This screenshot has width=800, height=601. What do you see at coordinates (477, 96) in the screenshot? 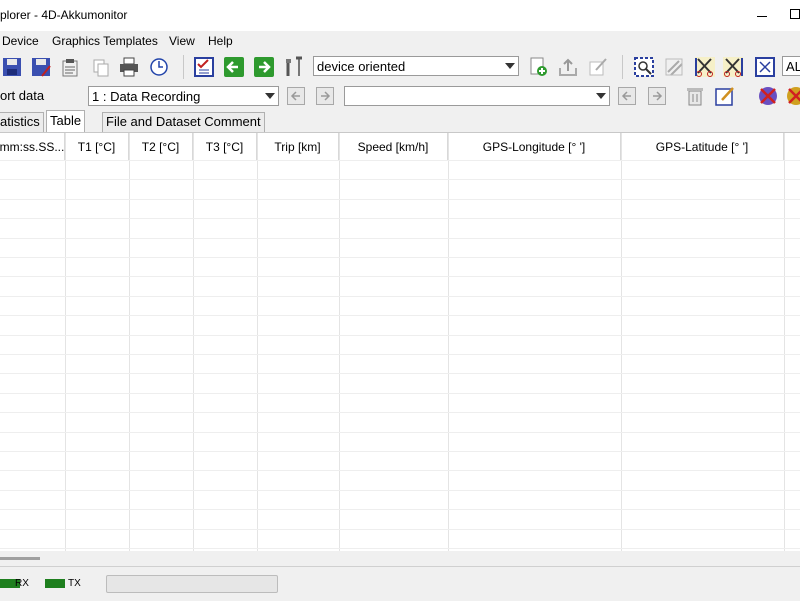
I see `comment-select` at bounding box center [477, 96].